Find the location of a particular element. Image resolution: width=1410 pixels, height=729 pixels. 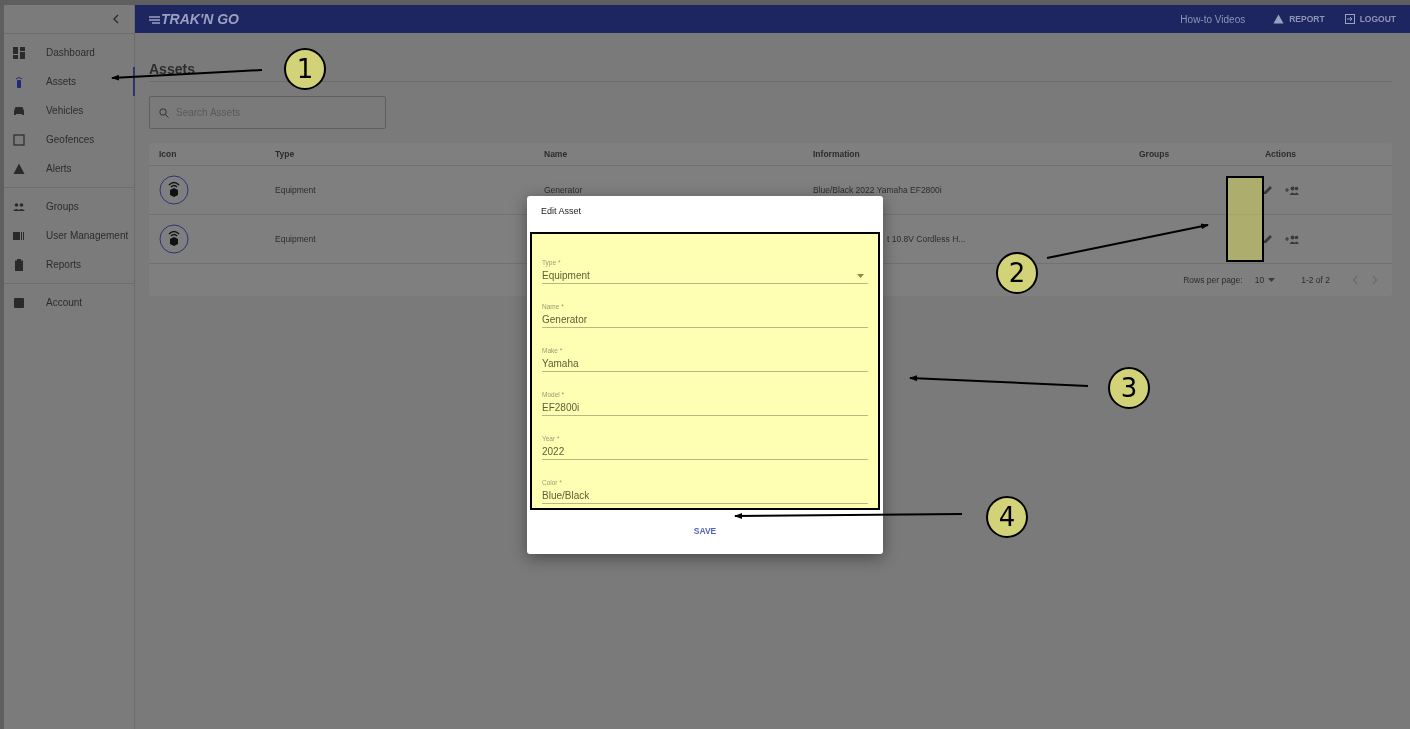

logo: TRAK'N GO is located at coordinates (200, 19).